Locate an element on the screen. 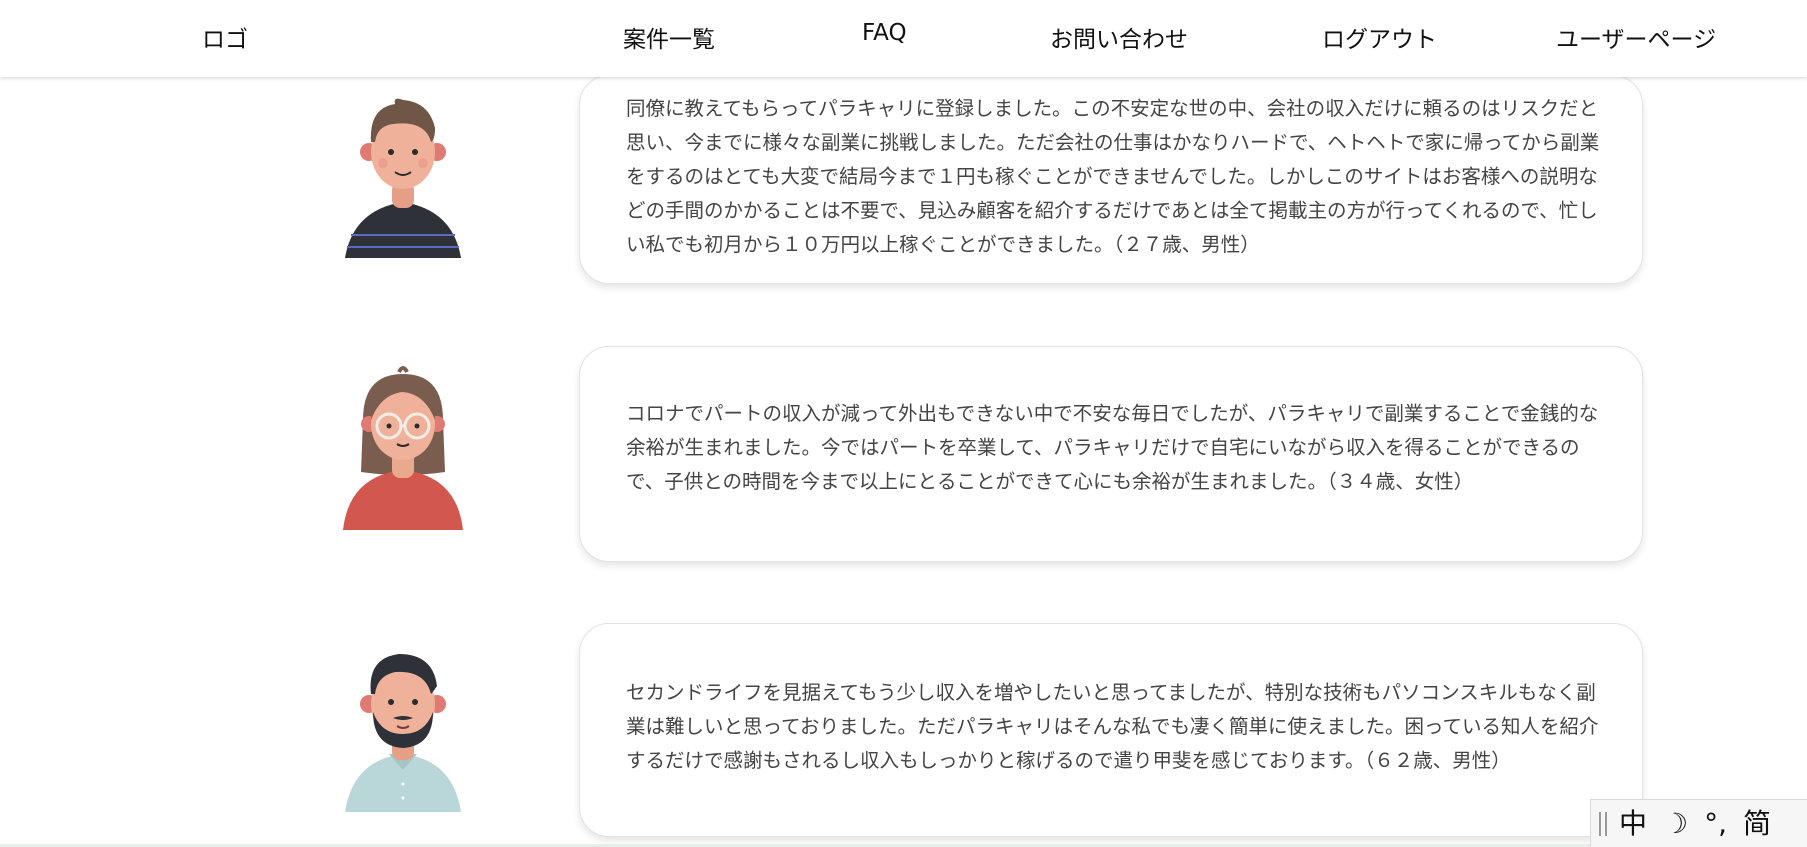 The width and height of the screenshot is (1807, 847). avatar-woman-glasses is located at coordinates (403, 448).